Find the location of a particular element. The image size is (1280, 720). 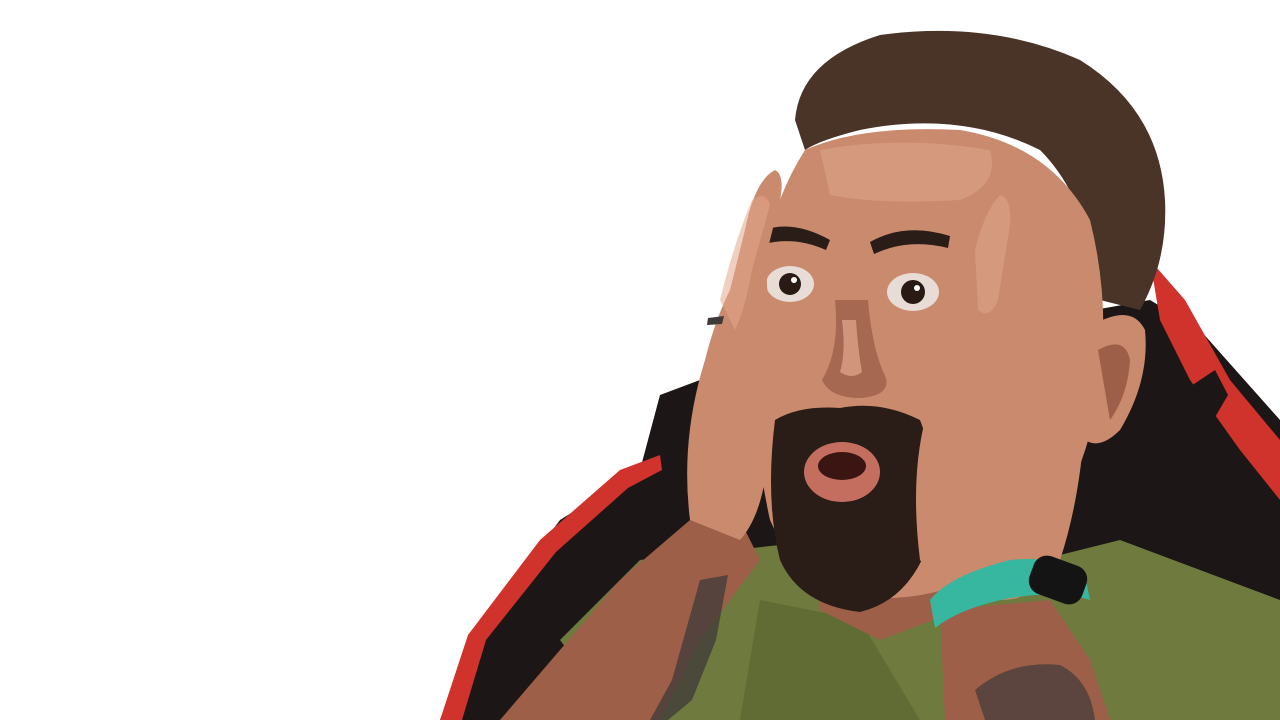

mouth-open is located at coordinates (842, 466).